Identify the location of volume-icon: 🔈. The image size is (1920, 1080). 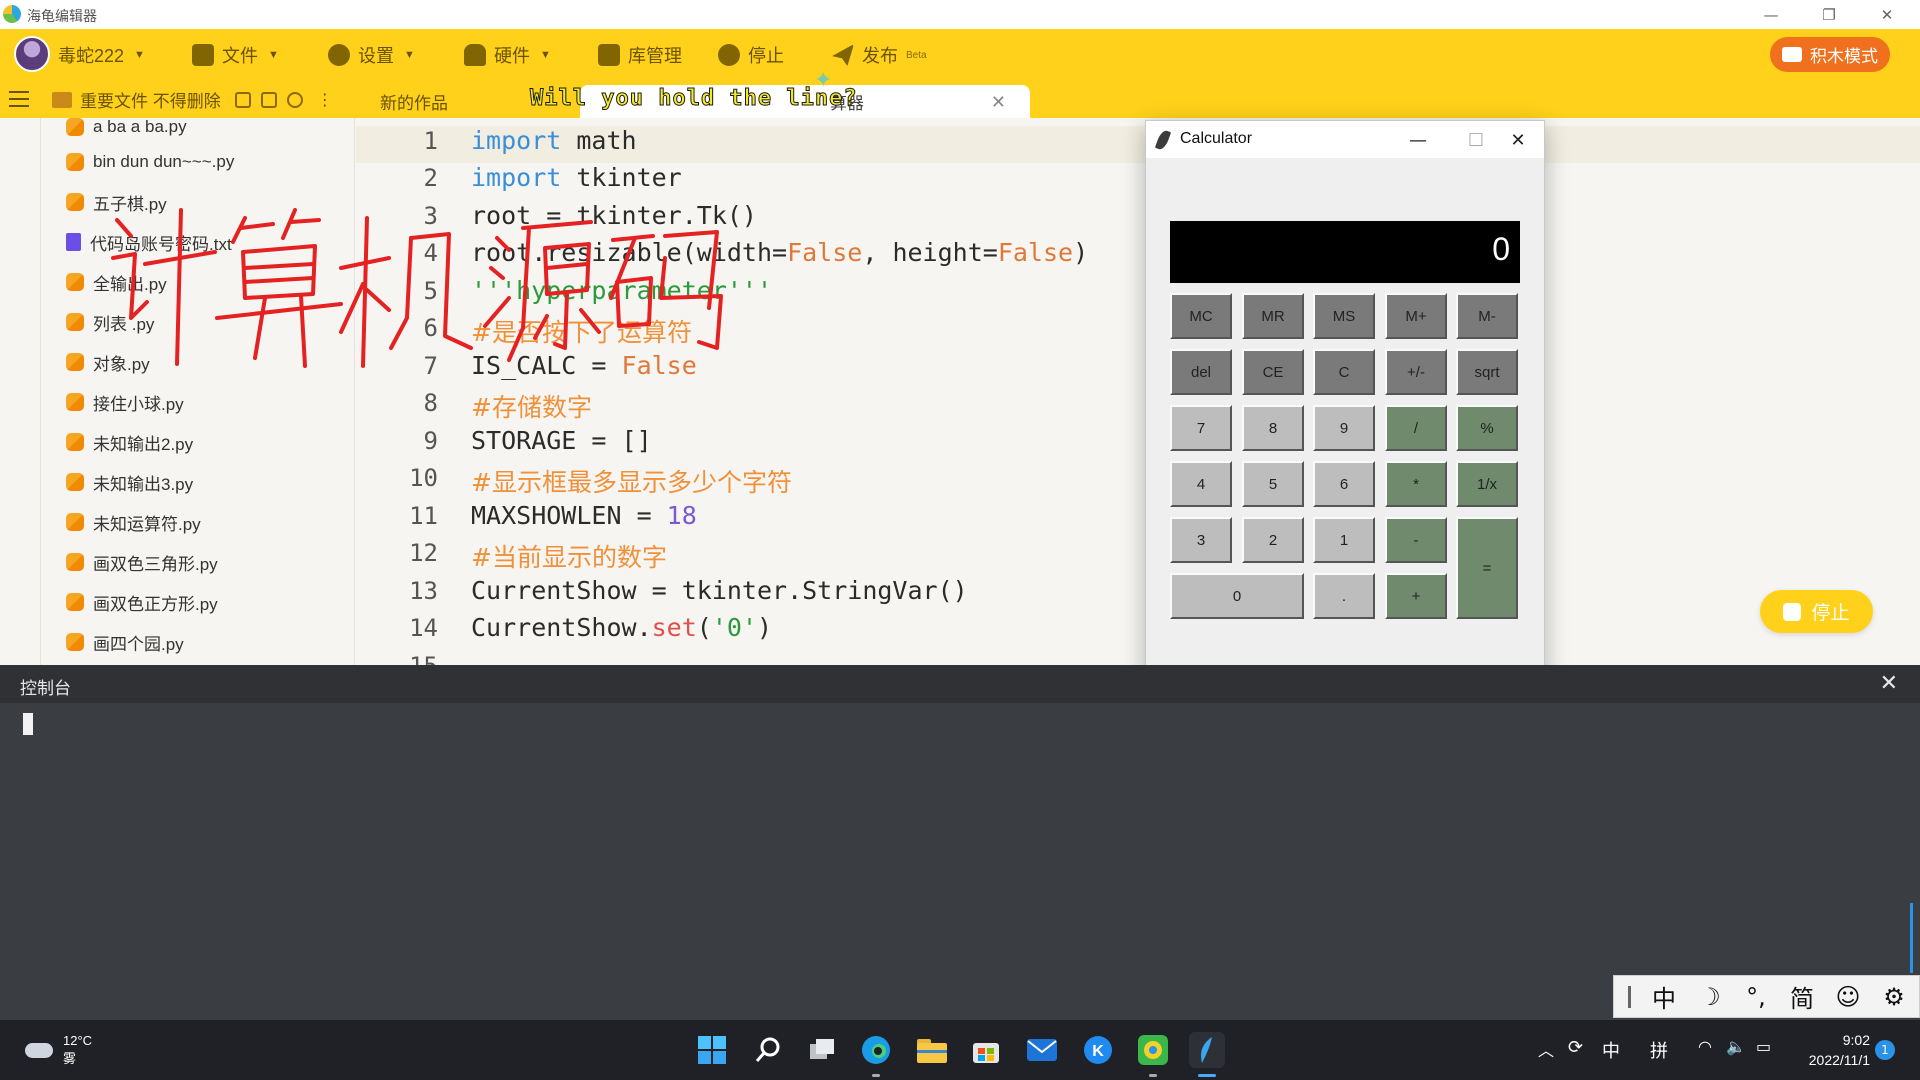
(1736, 1046).